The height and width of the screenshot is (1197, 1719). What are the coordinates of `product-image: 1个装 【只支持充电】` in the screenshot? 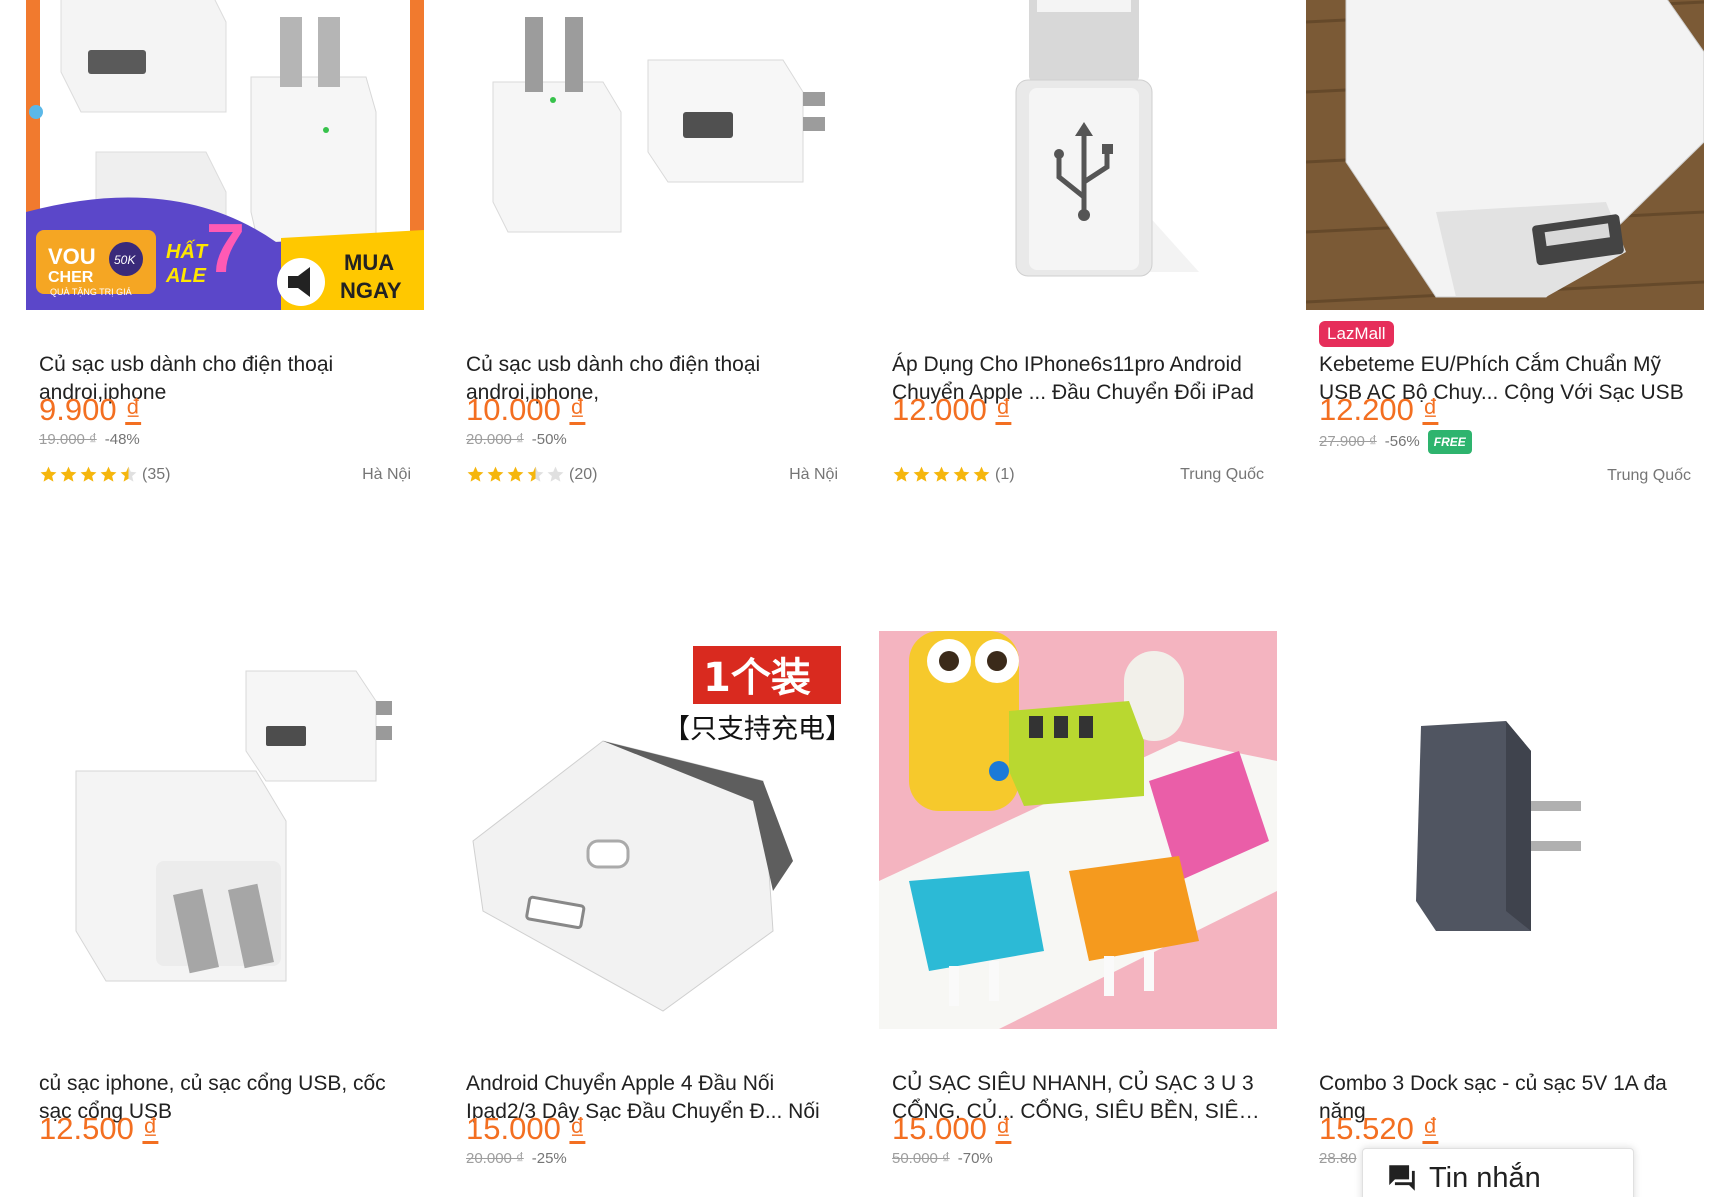 It's located at (652, 830).